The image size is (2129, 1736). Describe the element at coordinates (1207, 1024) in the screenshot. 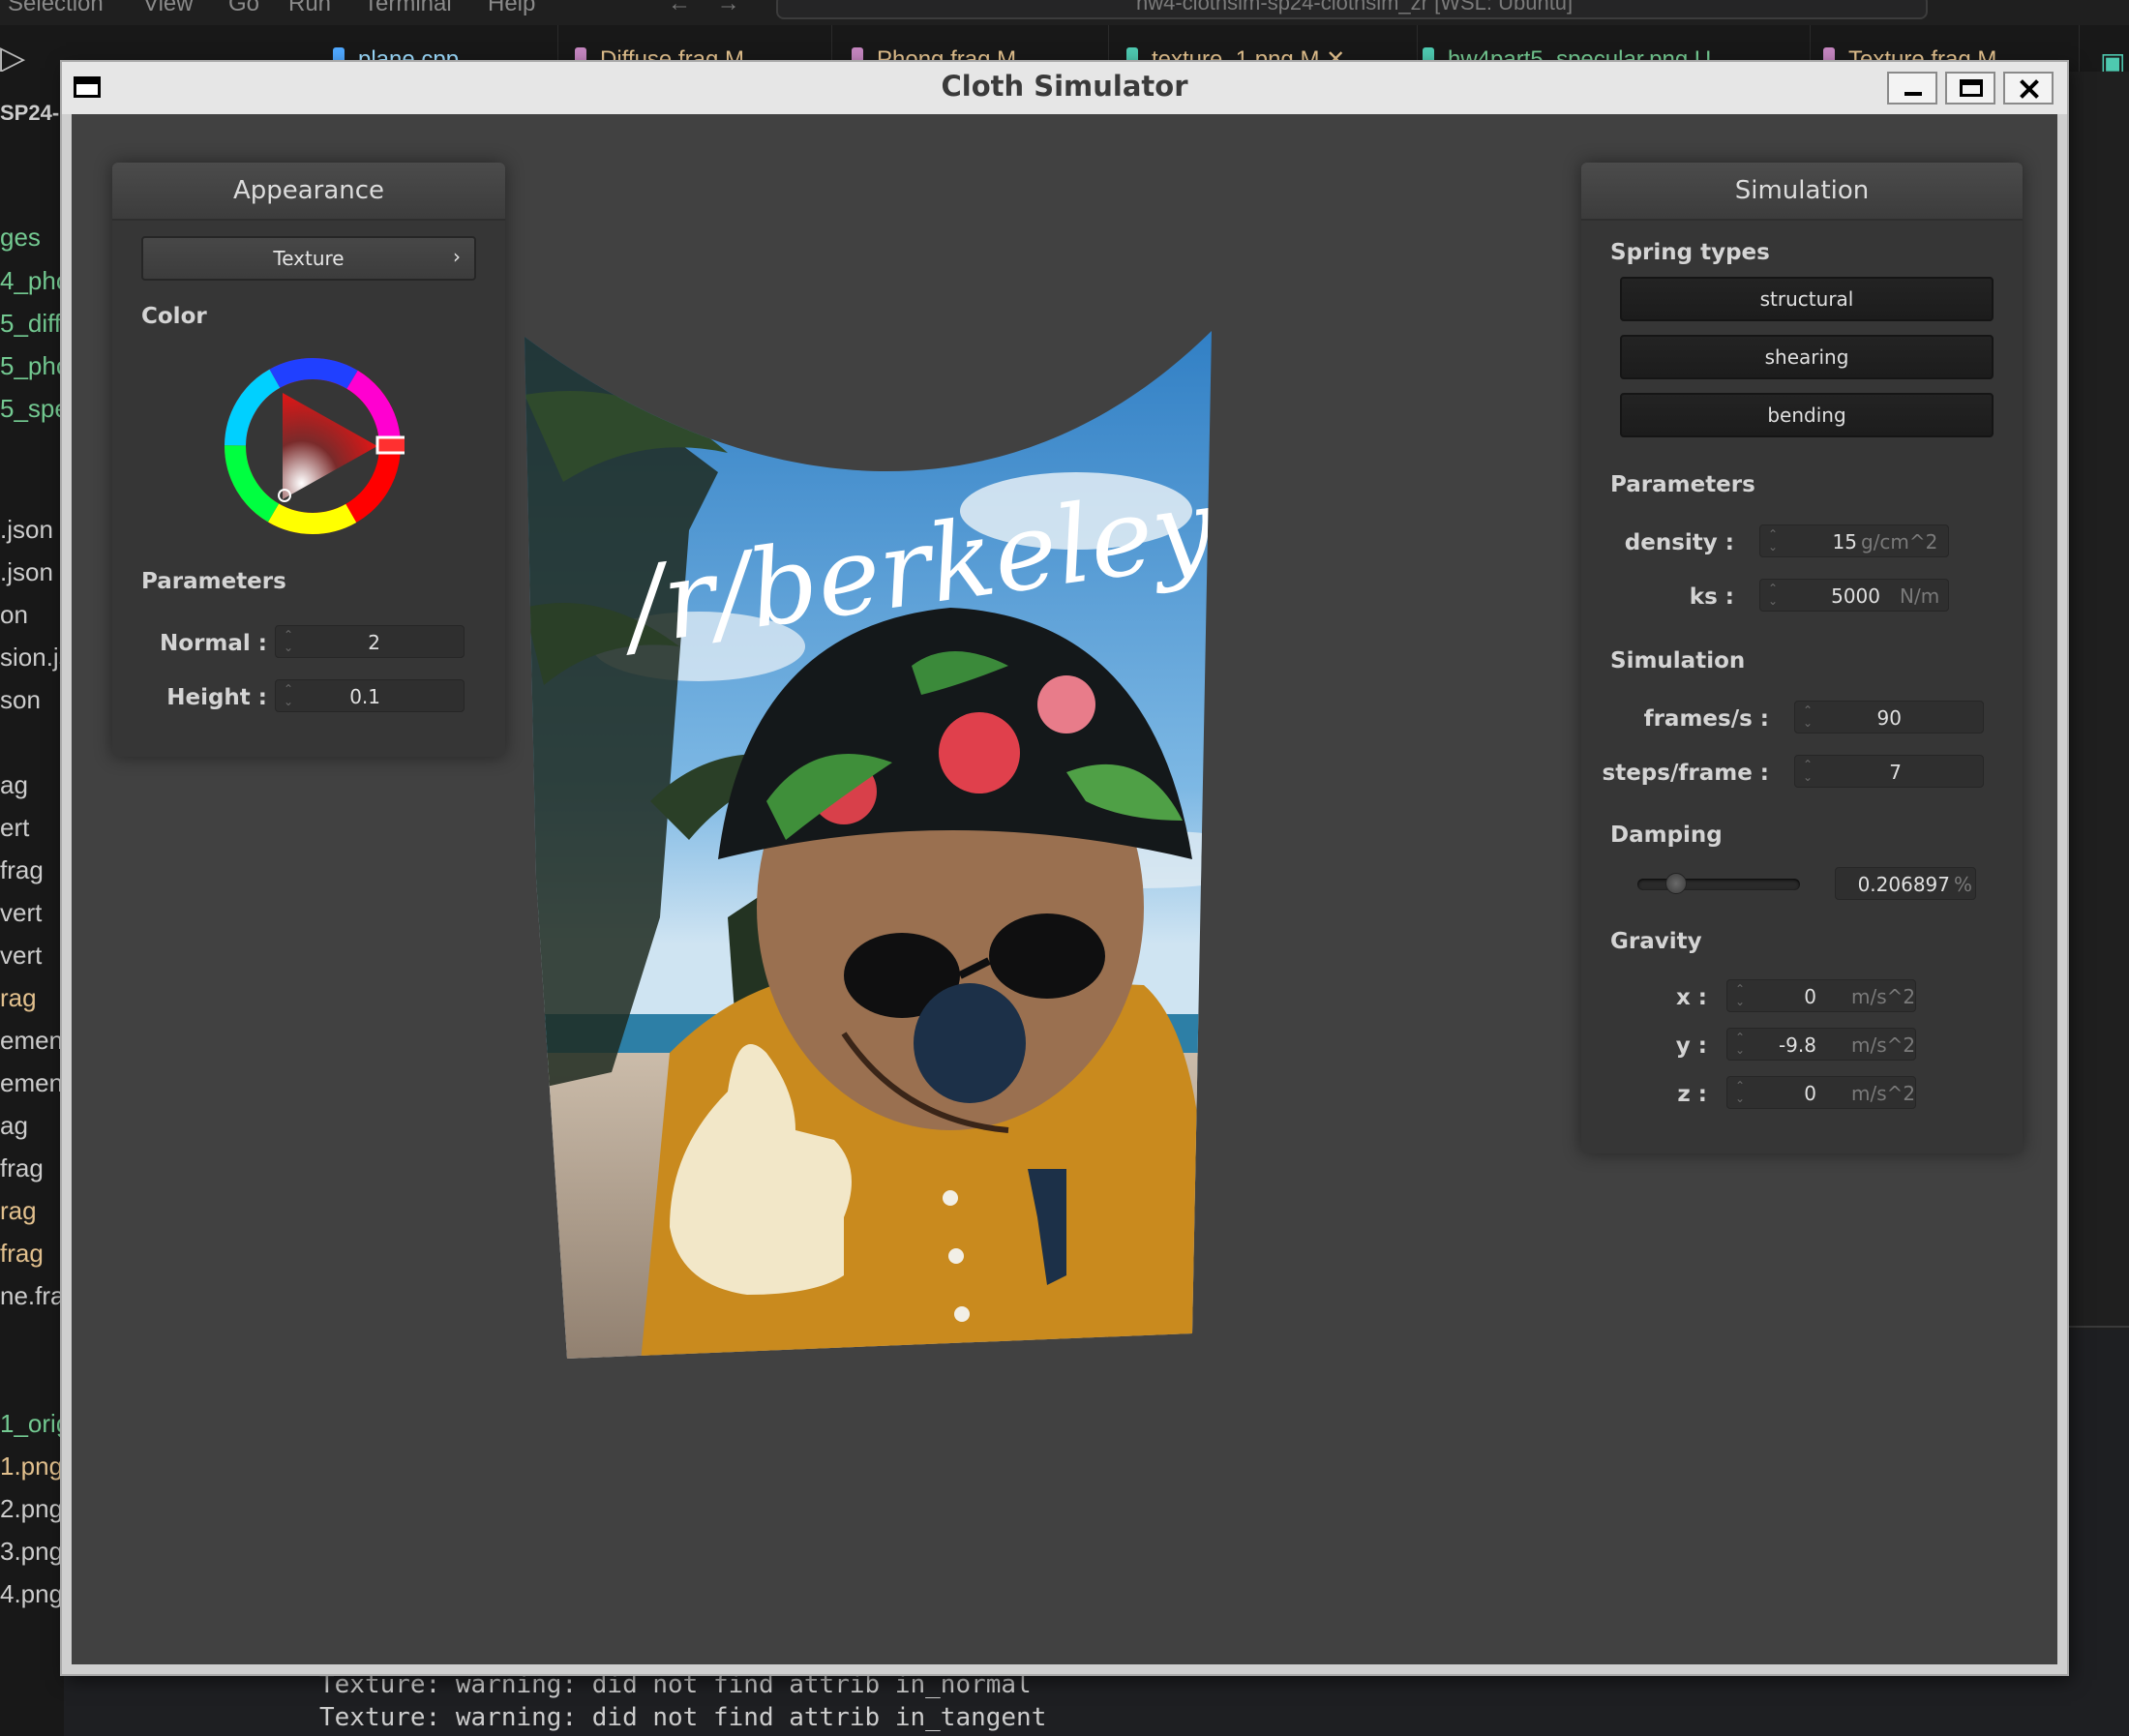

I see `rocks` at that location.